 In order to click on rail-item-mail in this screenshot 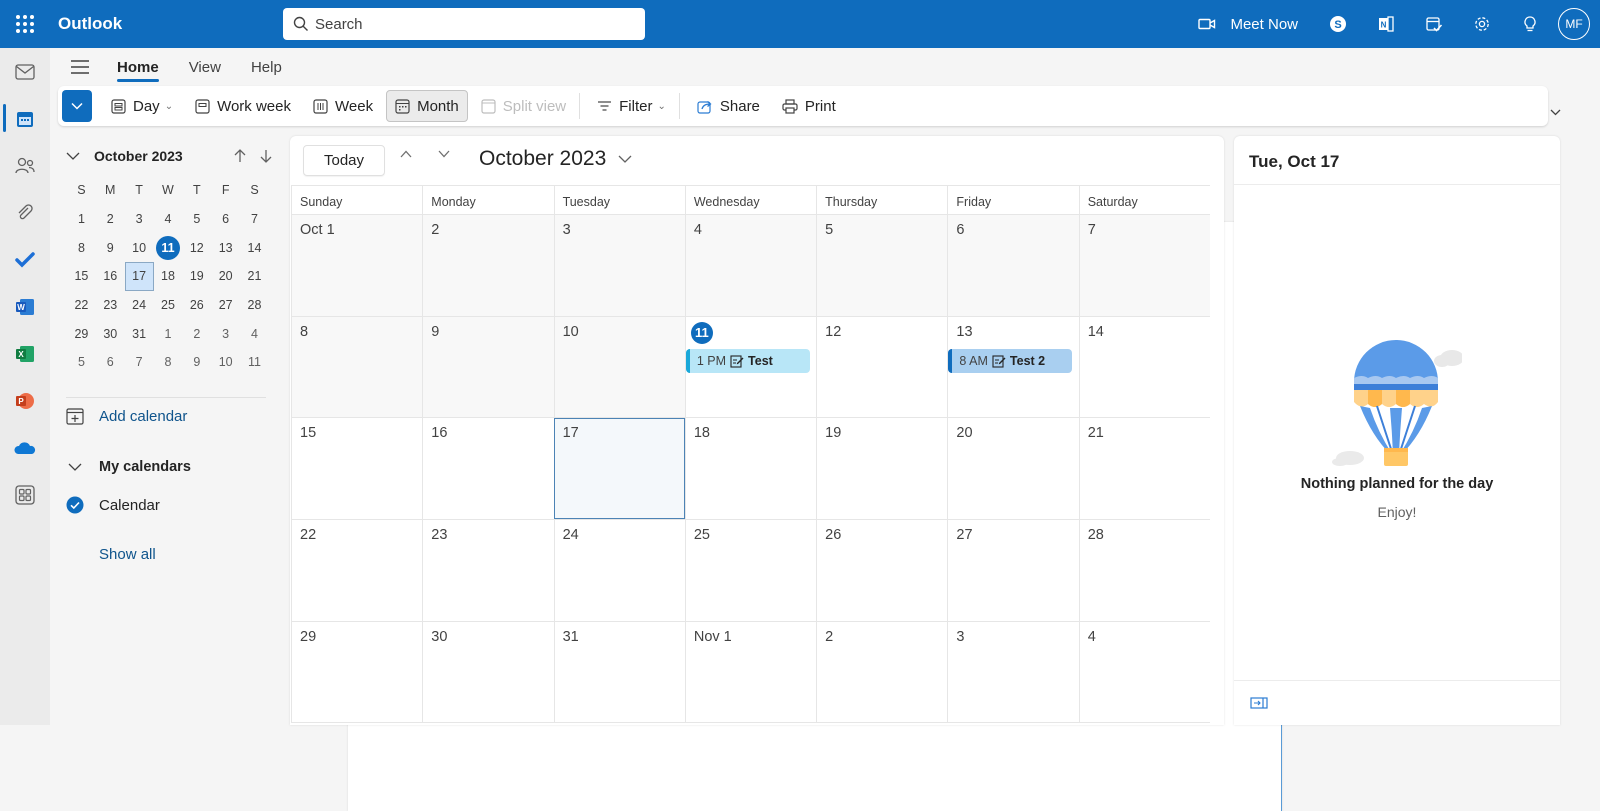, I will do `click(25, 72)`.